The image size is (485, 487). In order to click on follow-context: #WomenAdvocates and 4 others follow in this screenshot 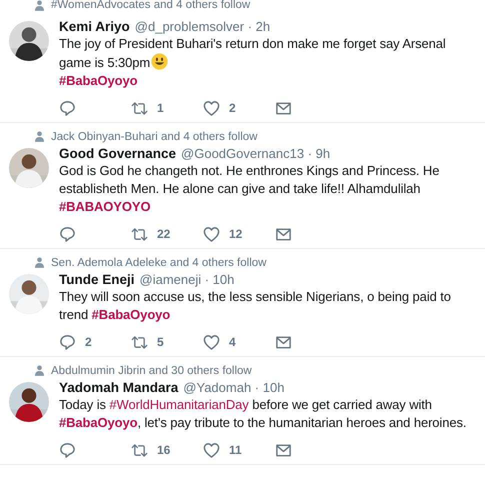, I will do `click(150, 5)`.